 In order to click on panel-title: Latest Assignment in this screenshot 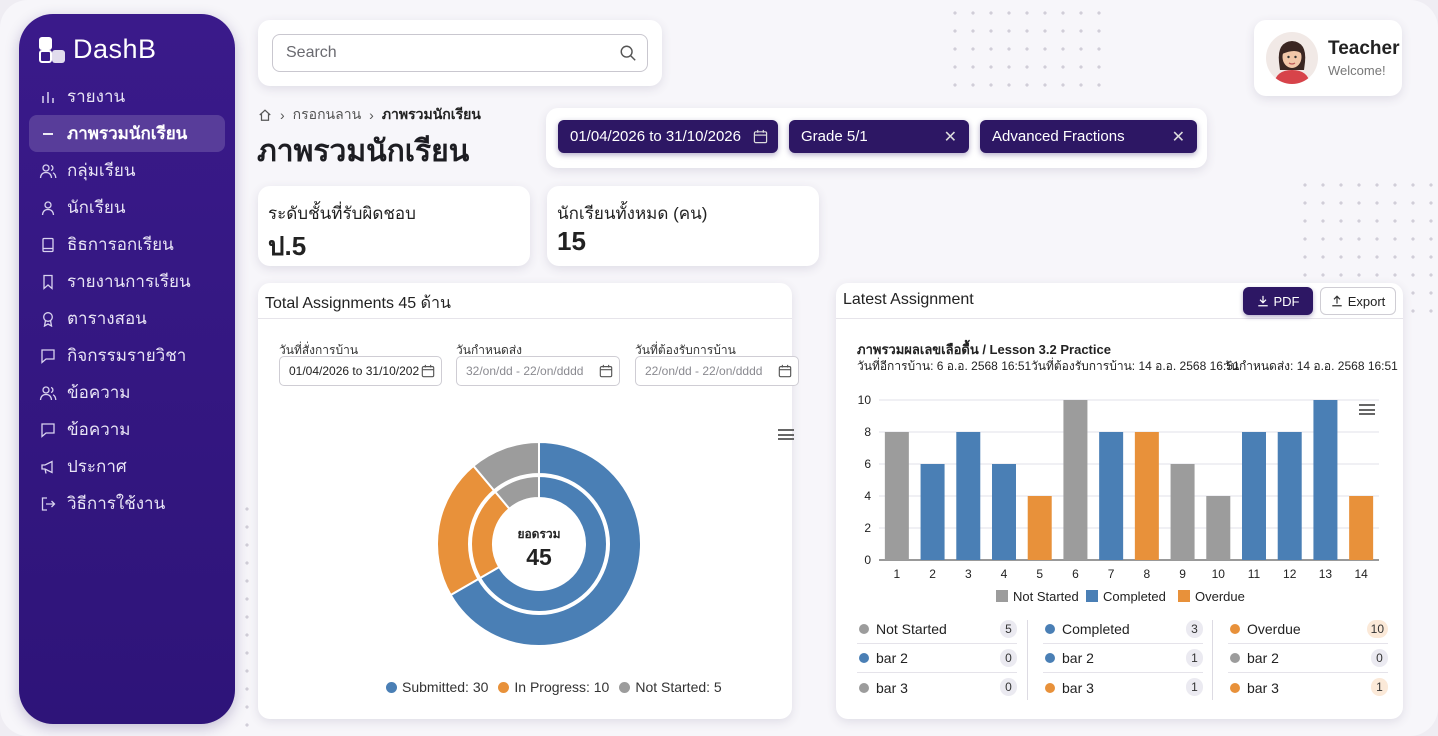, I will do `click(1119, 301)`.